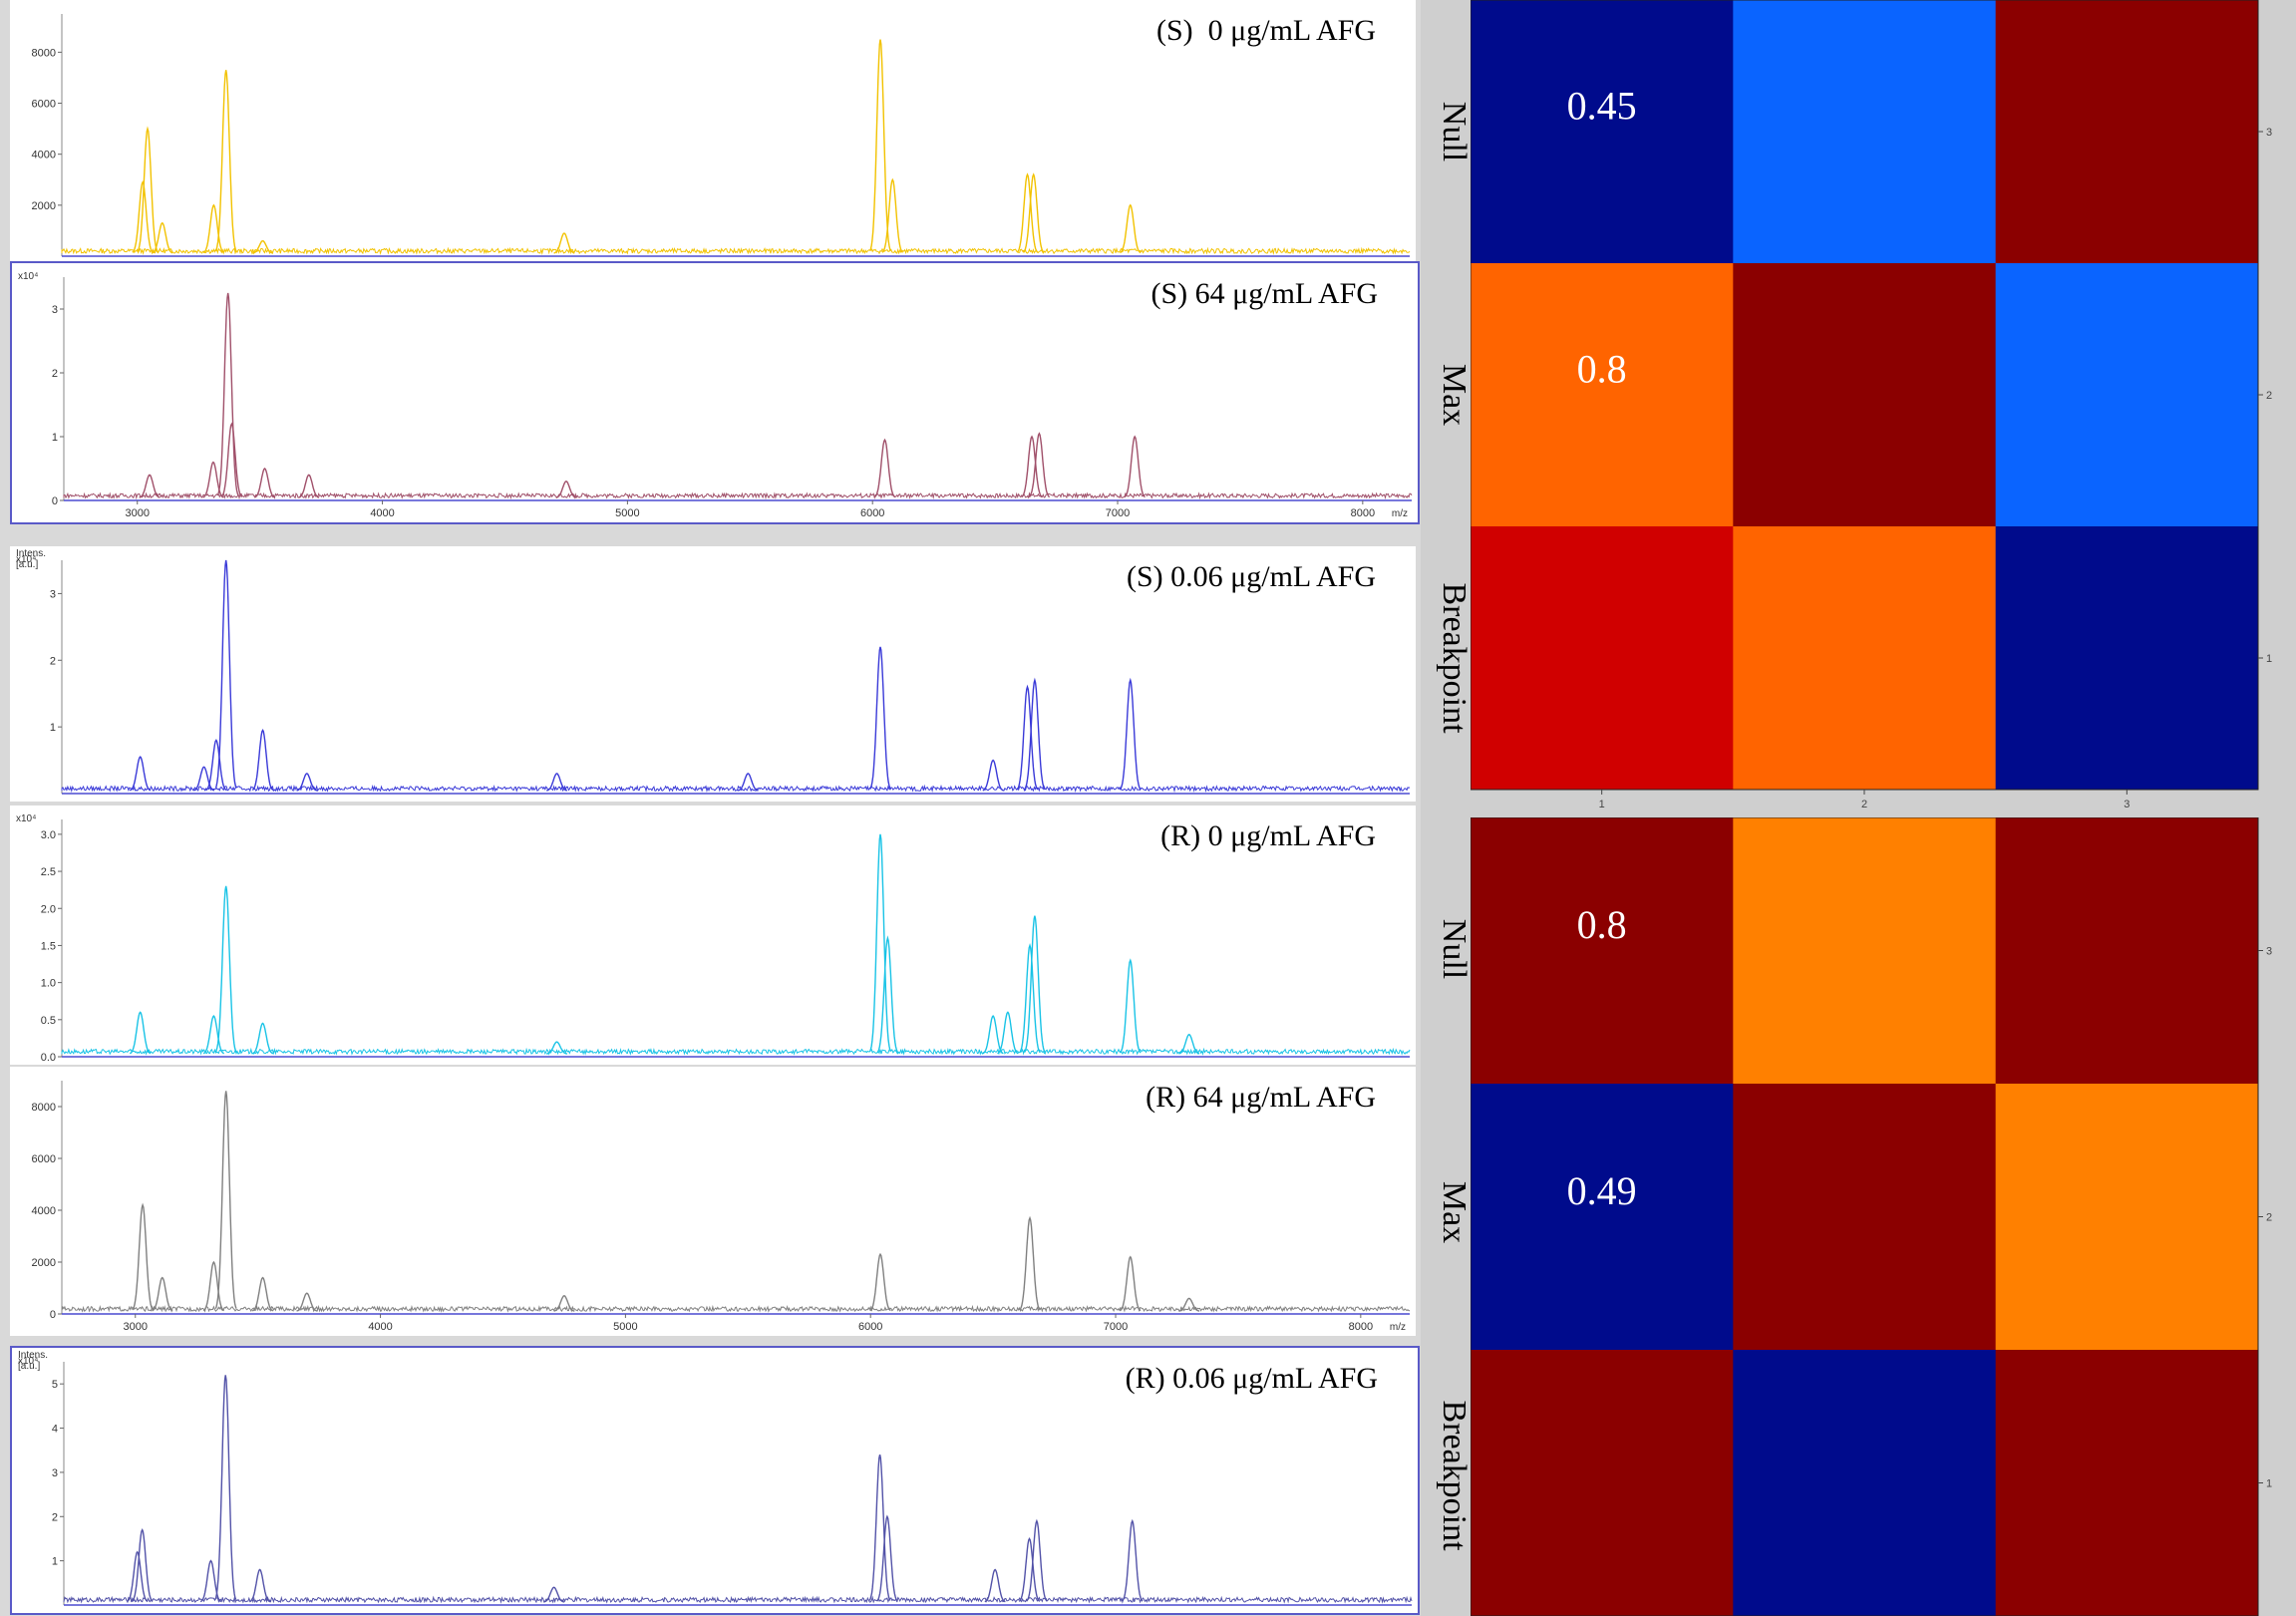 Image resolution: width=2296 pixels, height=1616 pixels. What do you see at coordinates (1864, 804) in the screenshot?
I see `heatmap-x-tick-label: 2` at bounding box center [1864, 804].